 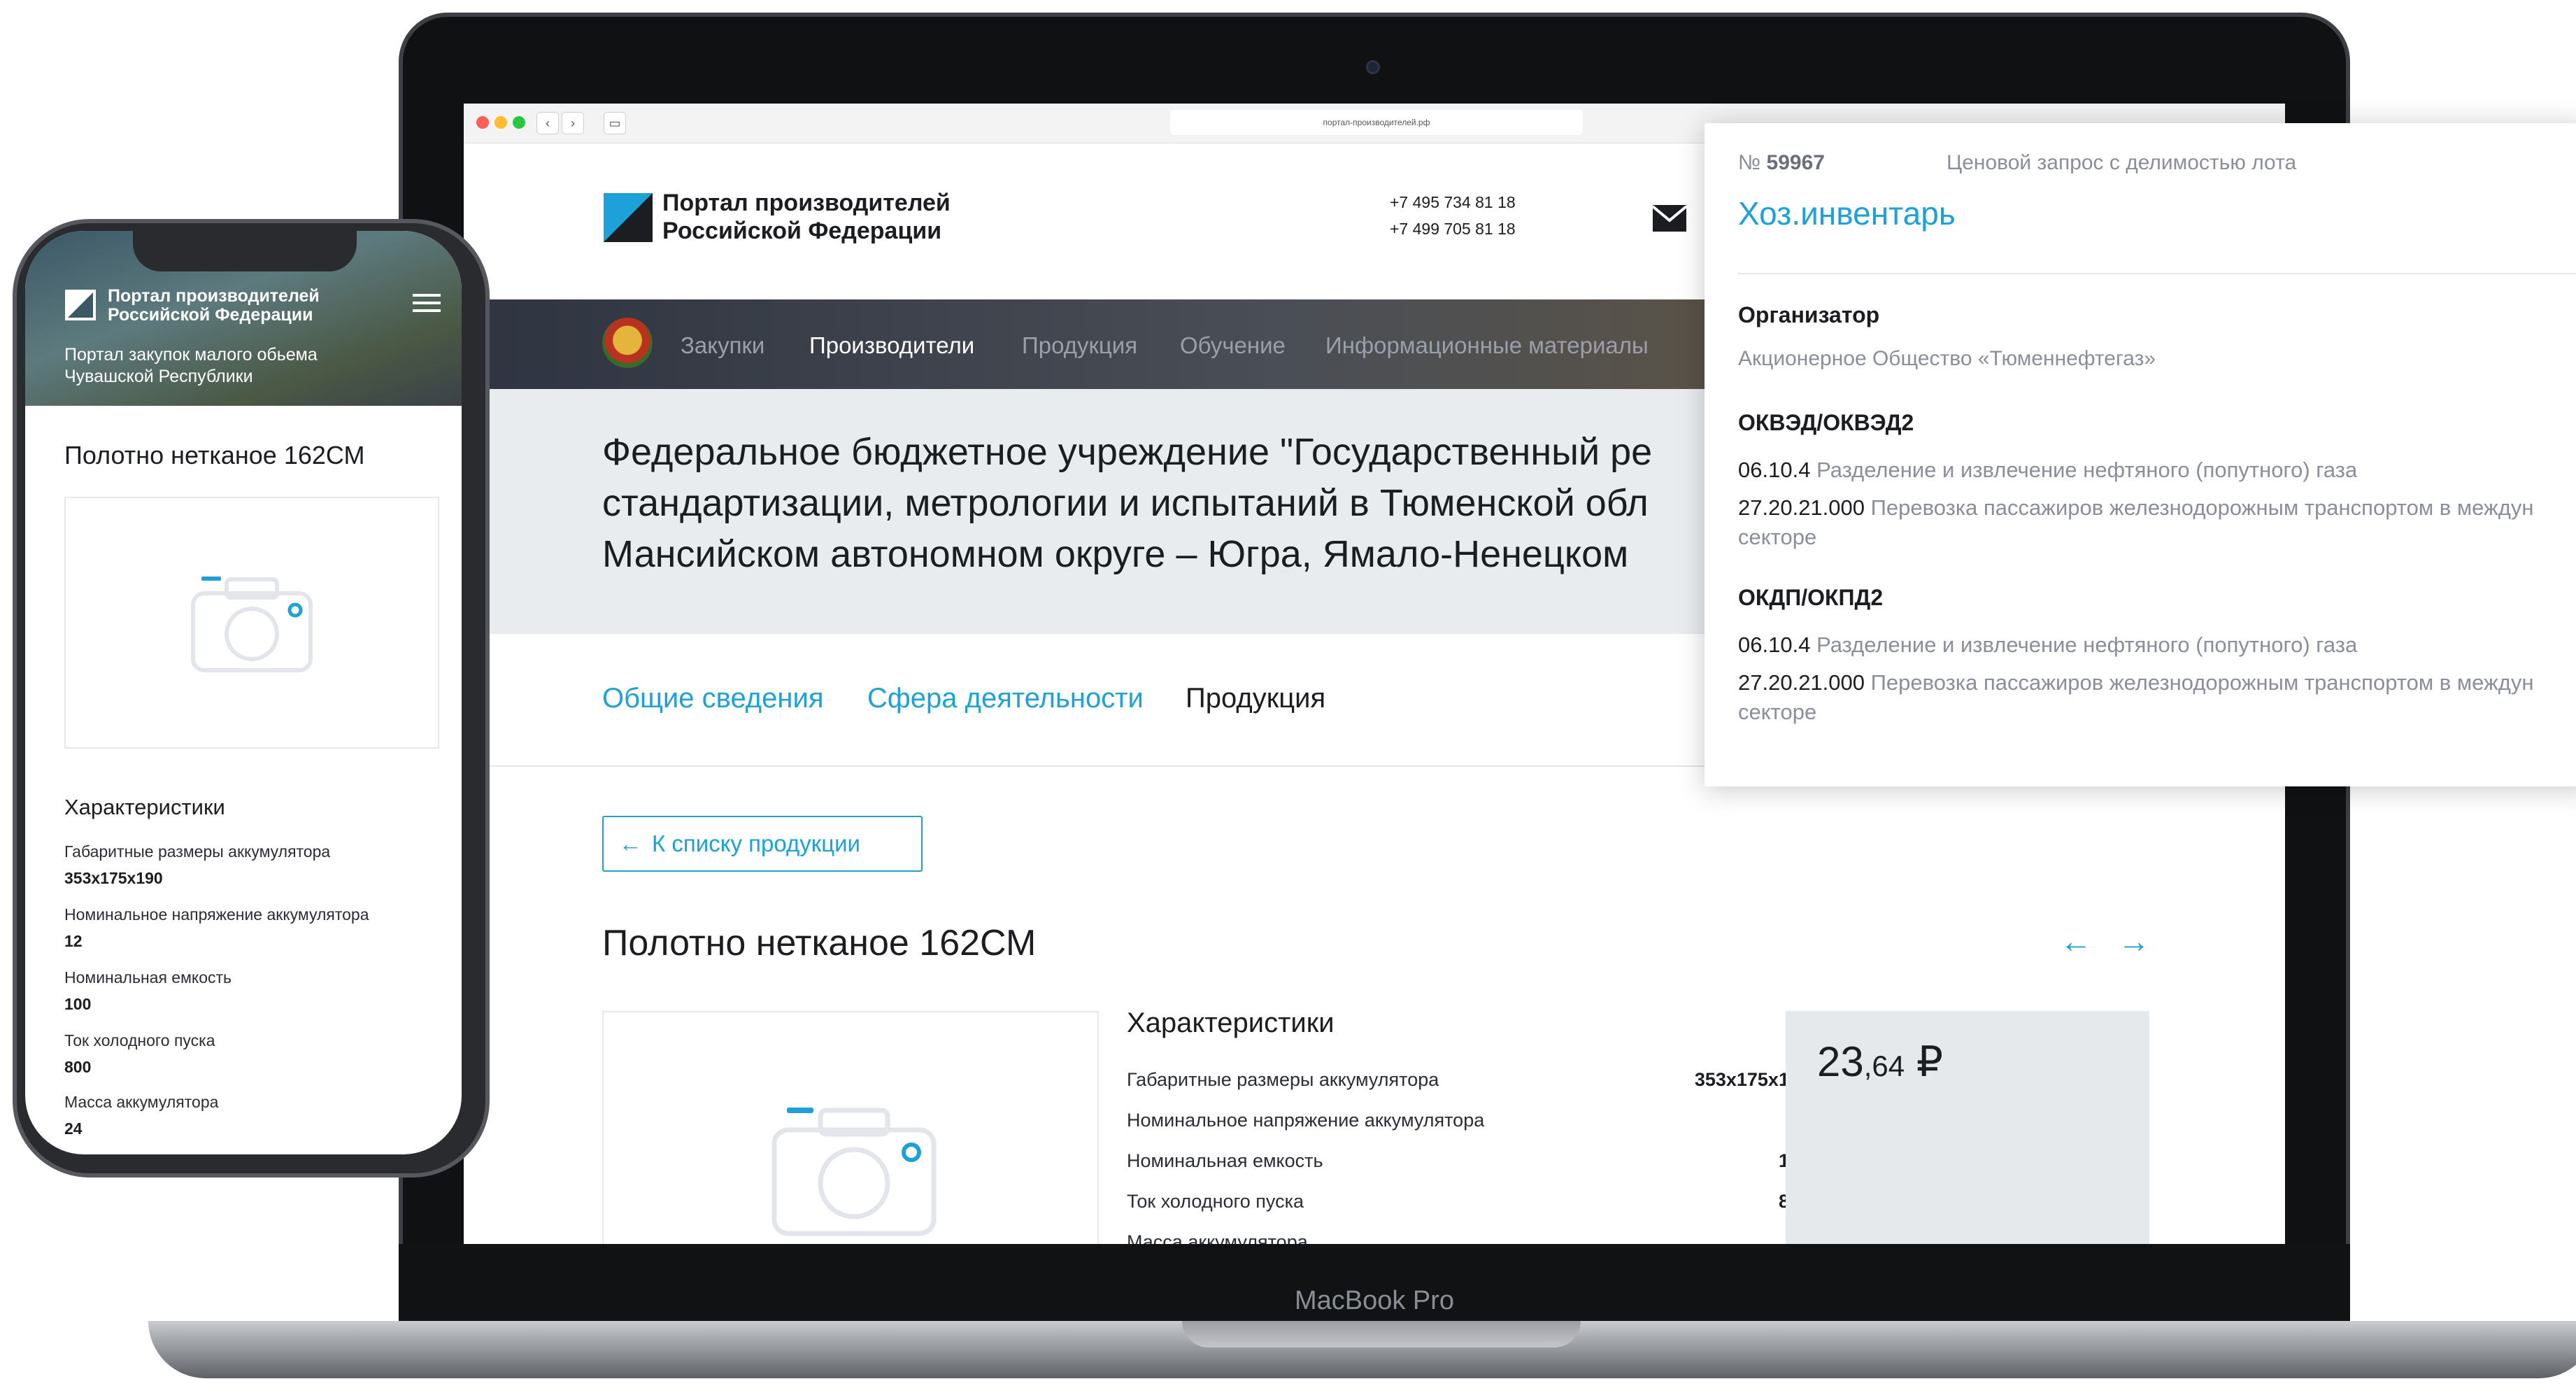 I want to click on product-price: 23,64 ₽, so click(x=1880, y=1062).